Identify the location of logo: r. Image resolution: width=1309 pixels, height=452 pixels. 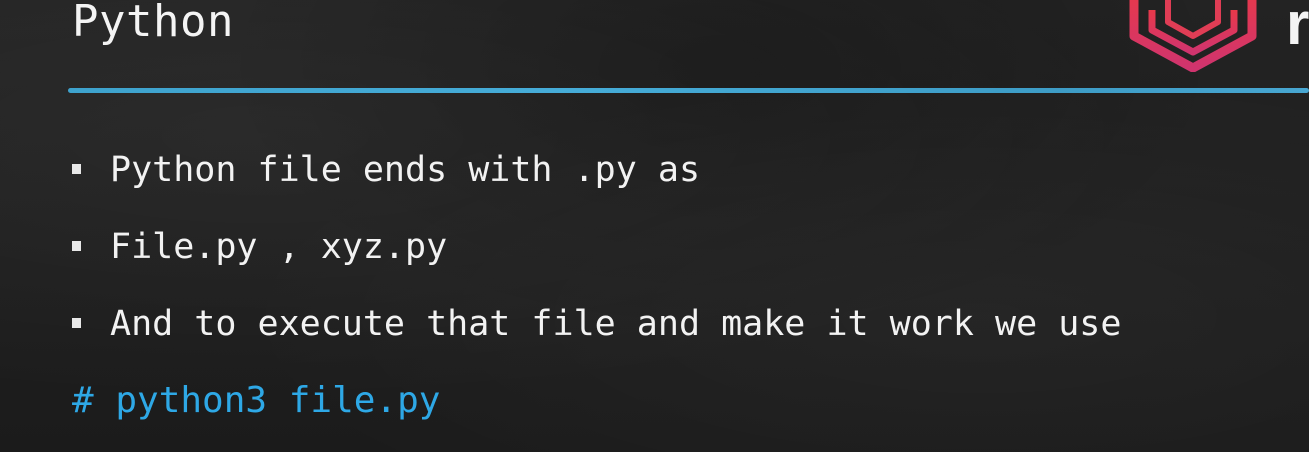
(1218, 36).